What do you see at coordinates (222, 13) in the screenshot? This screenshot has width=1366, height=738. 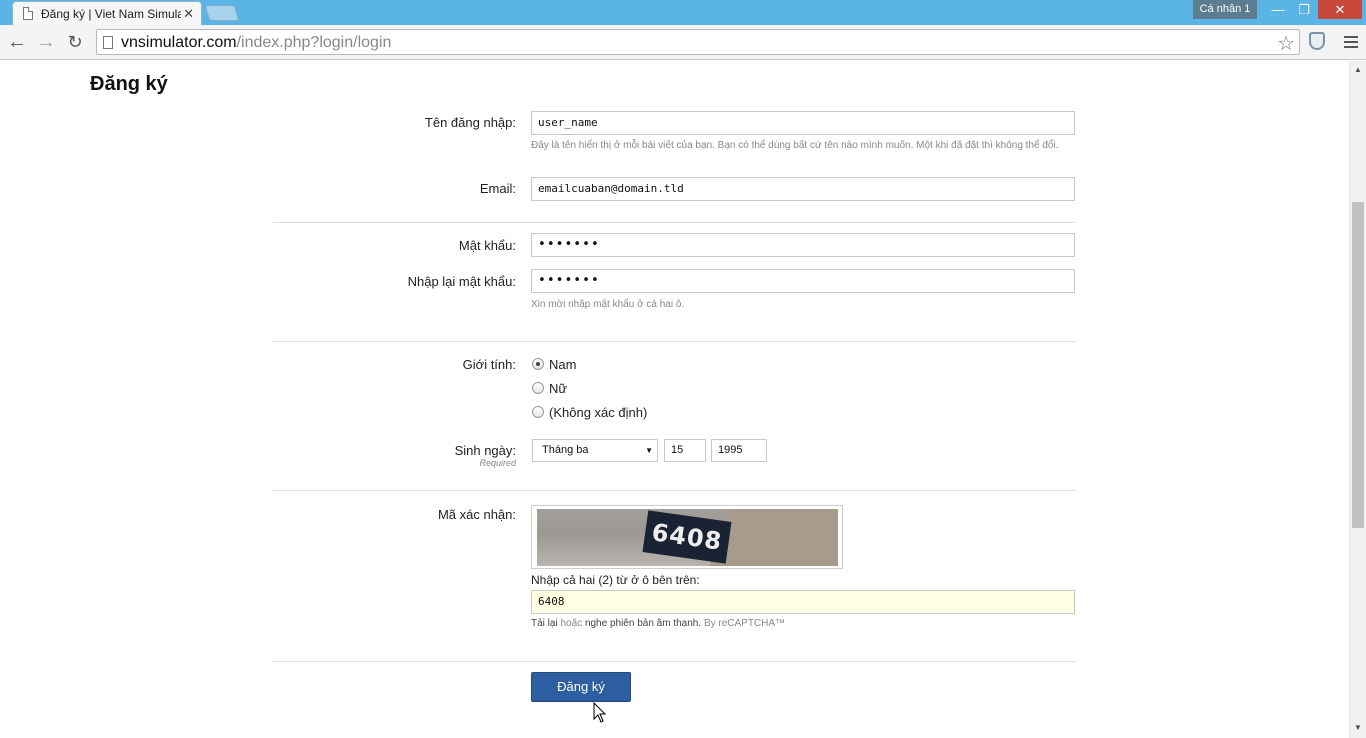 I see `new-tab-button` at bounding box center [222, 13].